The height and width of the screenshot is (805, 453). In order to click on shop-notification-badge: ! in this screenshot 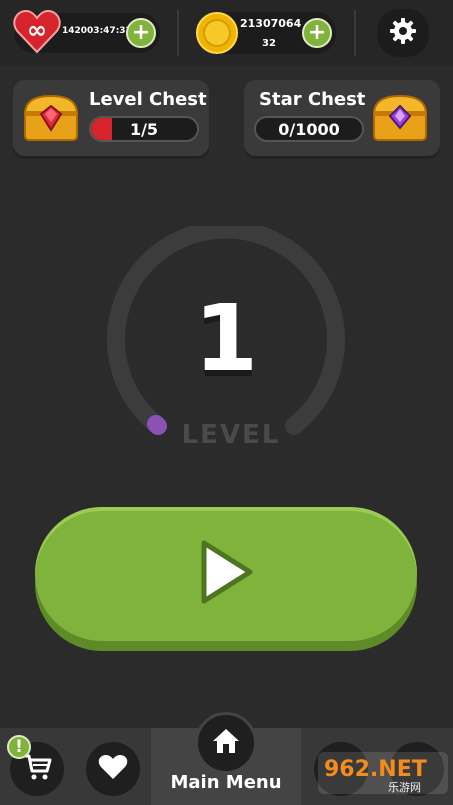, I will do `click(19, 747)`.